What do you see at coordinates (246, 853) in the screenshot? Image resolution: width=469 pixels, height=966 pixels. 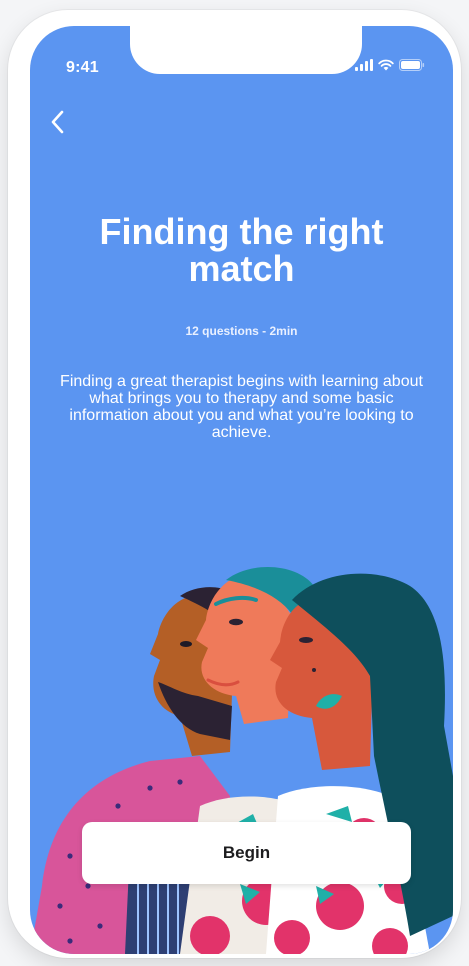 I see `begin-button: Begin` at bounding box center [246, 853].